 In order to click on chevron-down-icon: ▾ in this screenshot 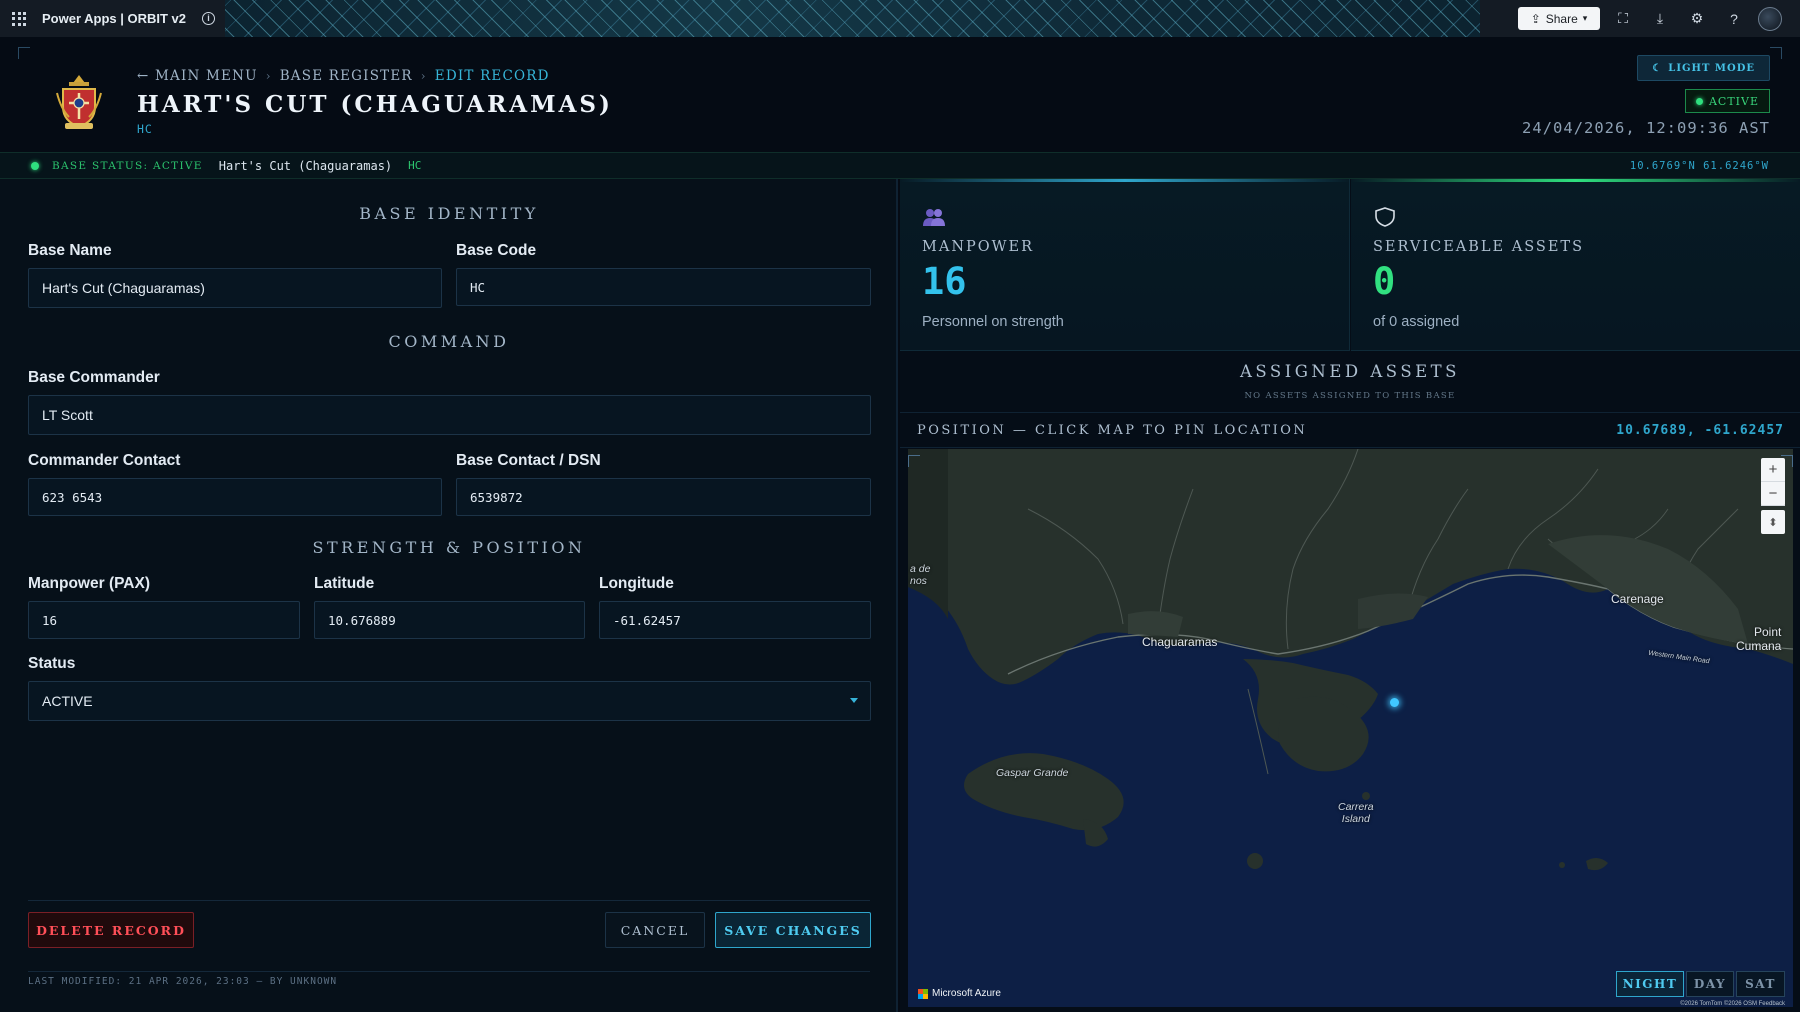, I will do `click(1585, 18)`.